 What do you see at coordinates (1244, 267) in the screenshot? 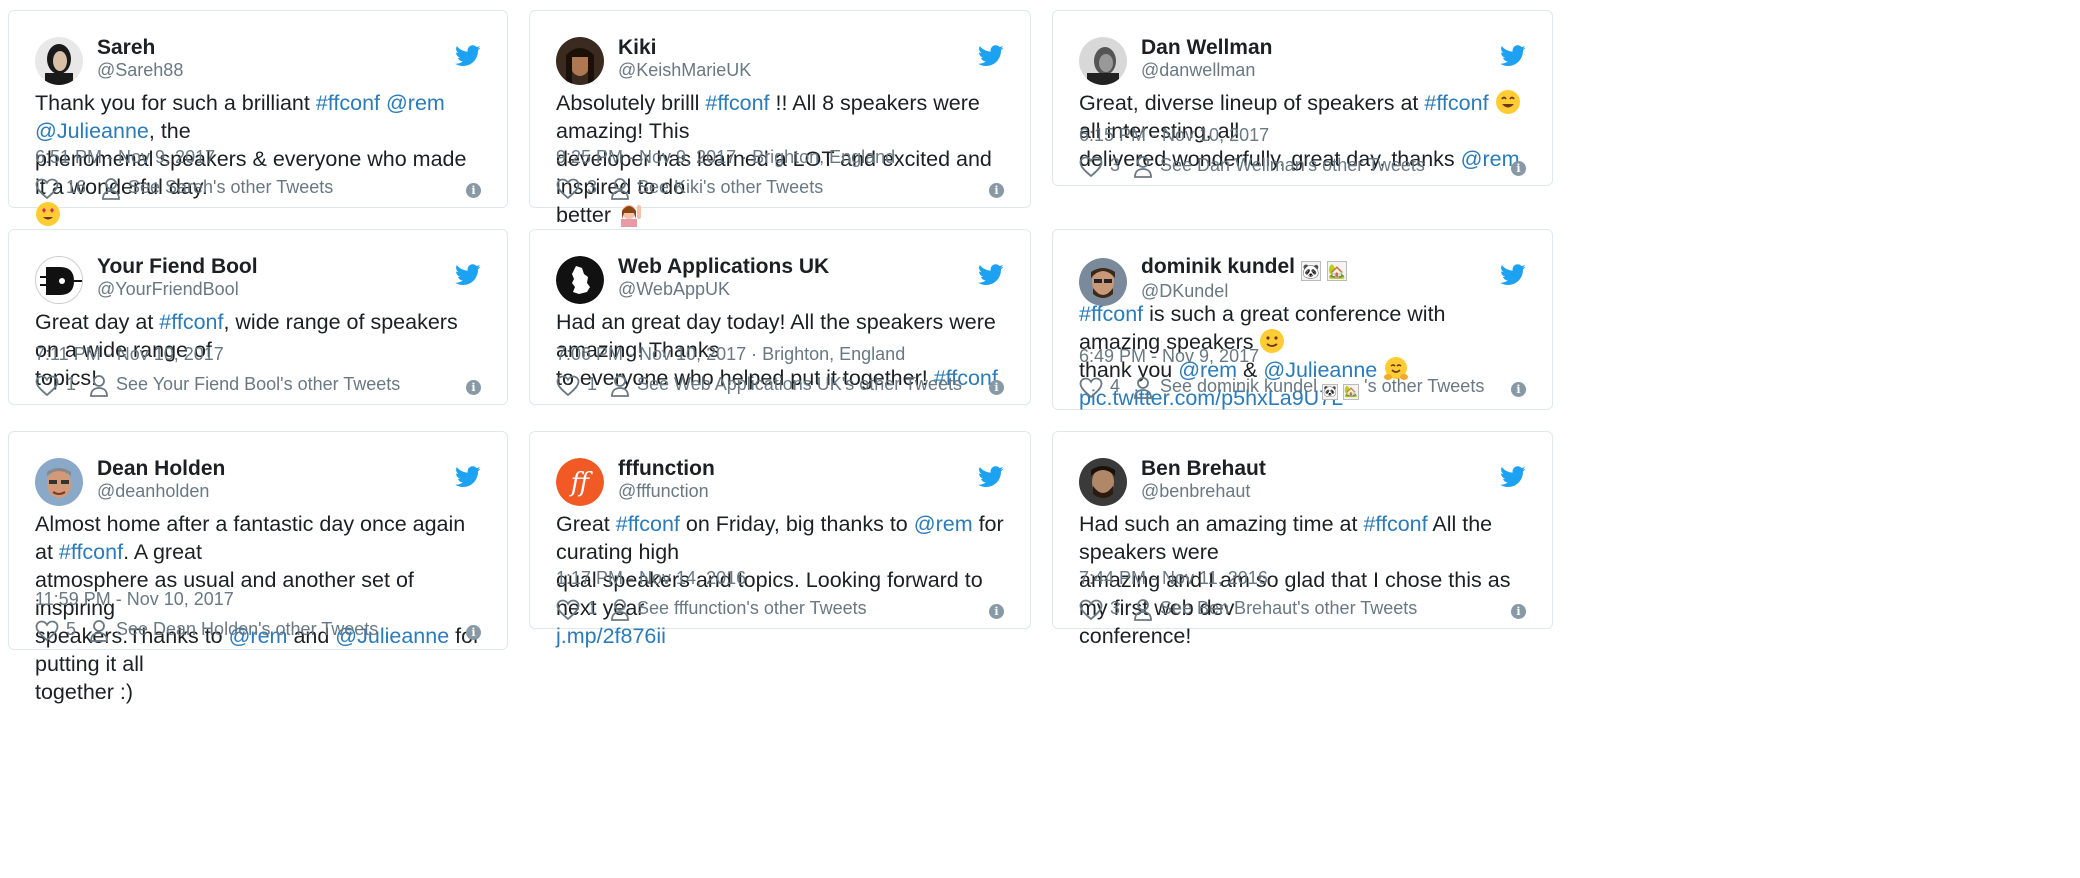
I see `author-name: dominik kundel 🐼 🏡` at bounding box center [1244, 267].